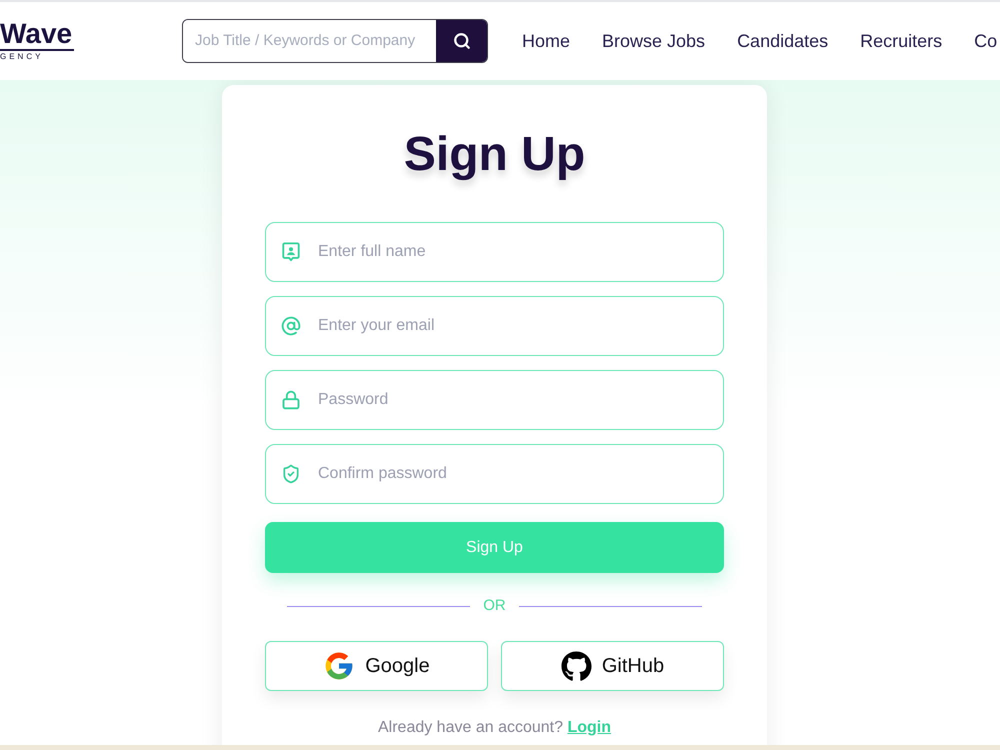  I want to click on lock-icon, so click(291, 400).